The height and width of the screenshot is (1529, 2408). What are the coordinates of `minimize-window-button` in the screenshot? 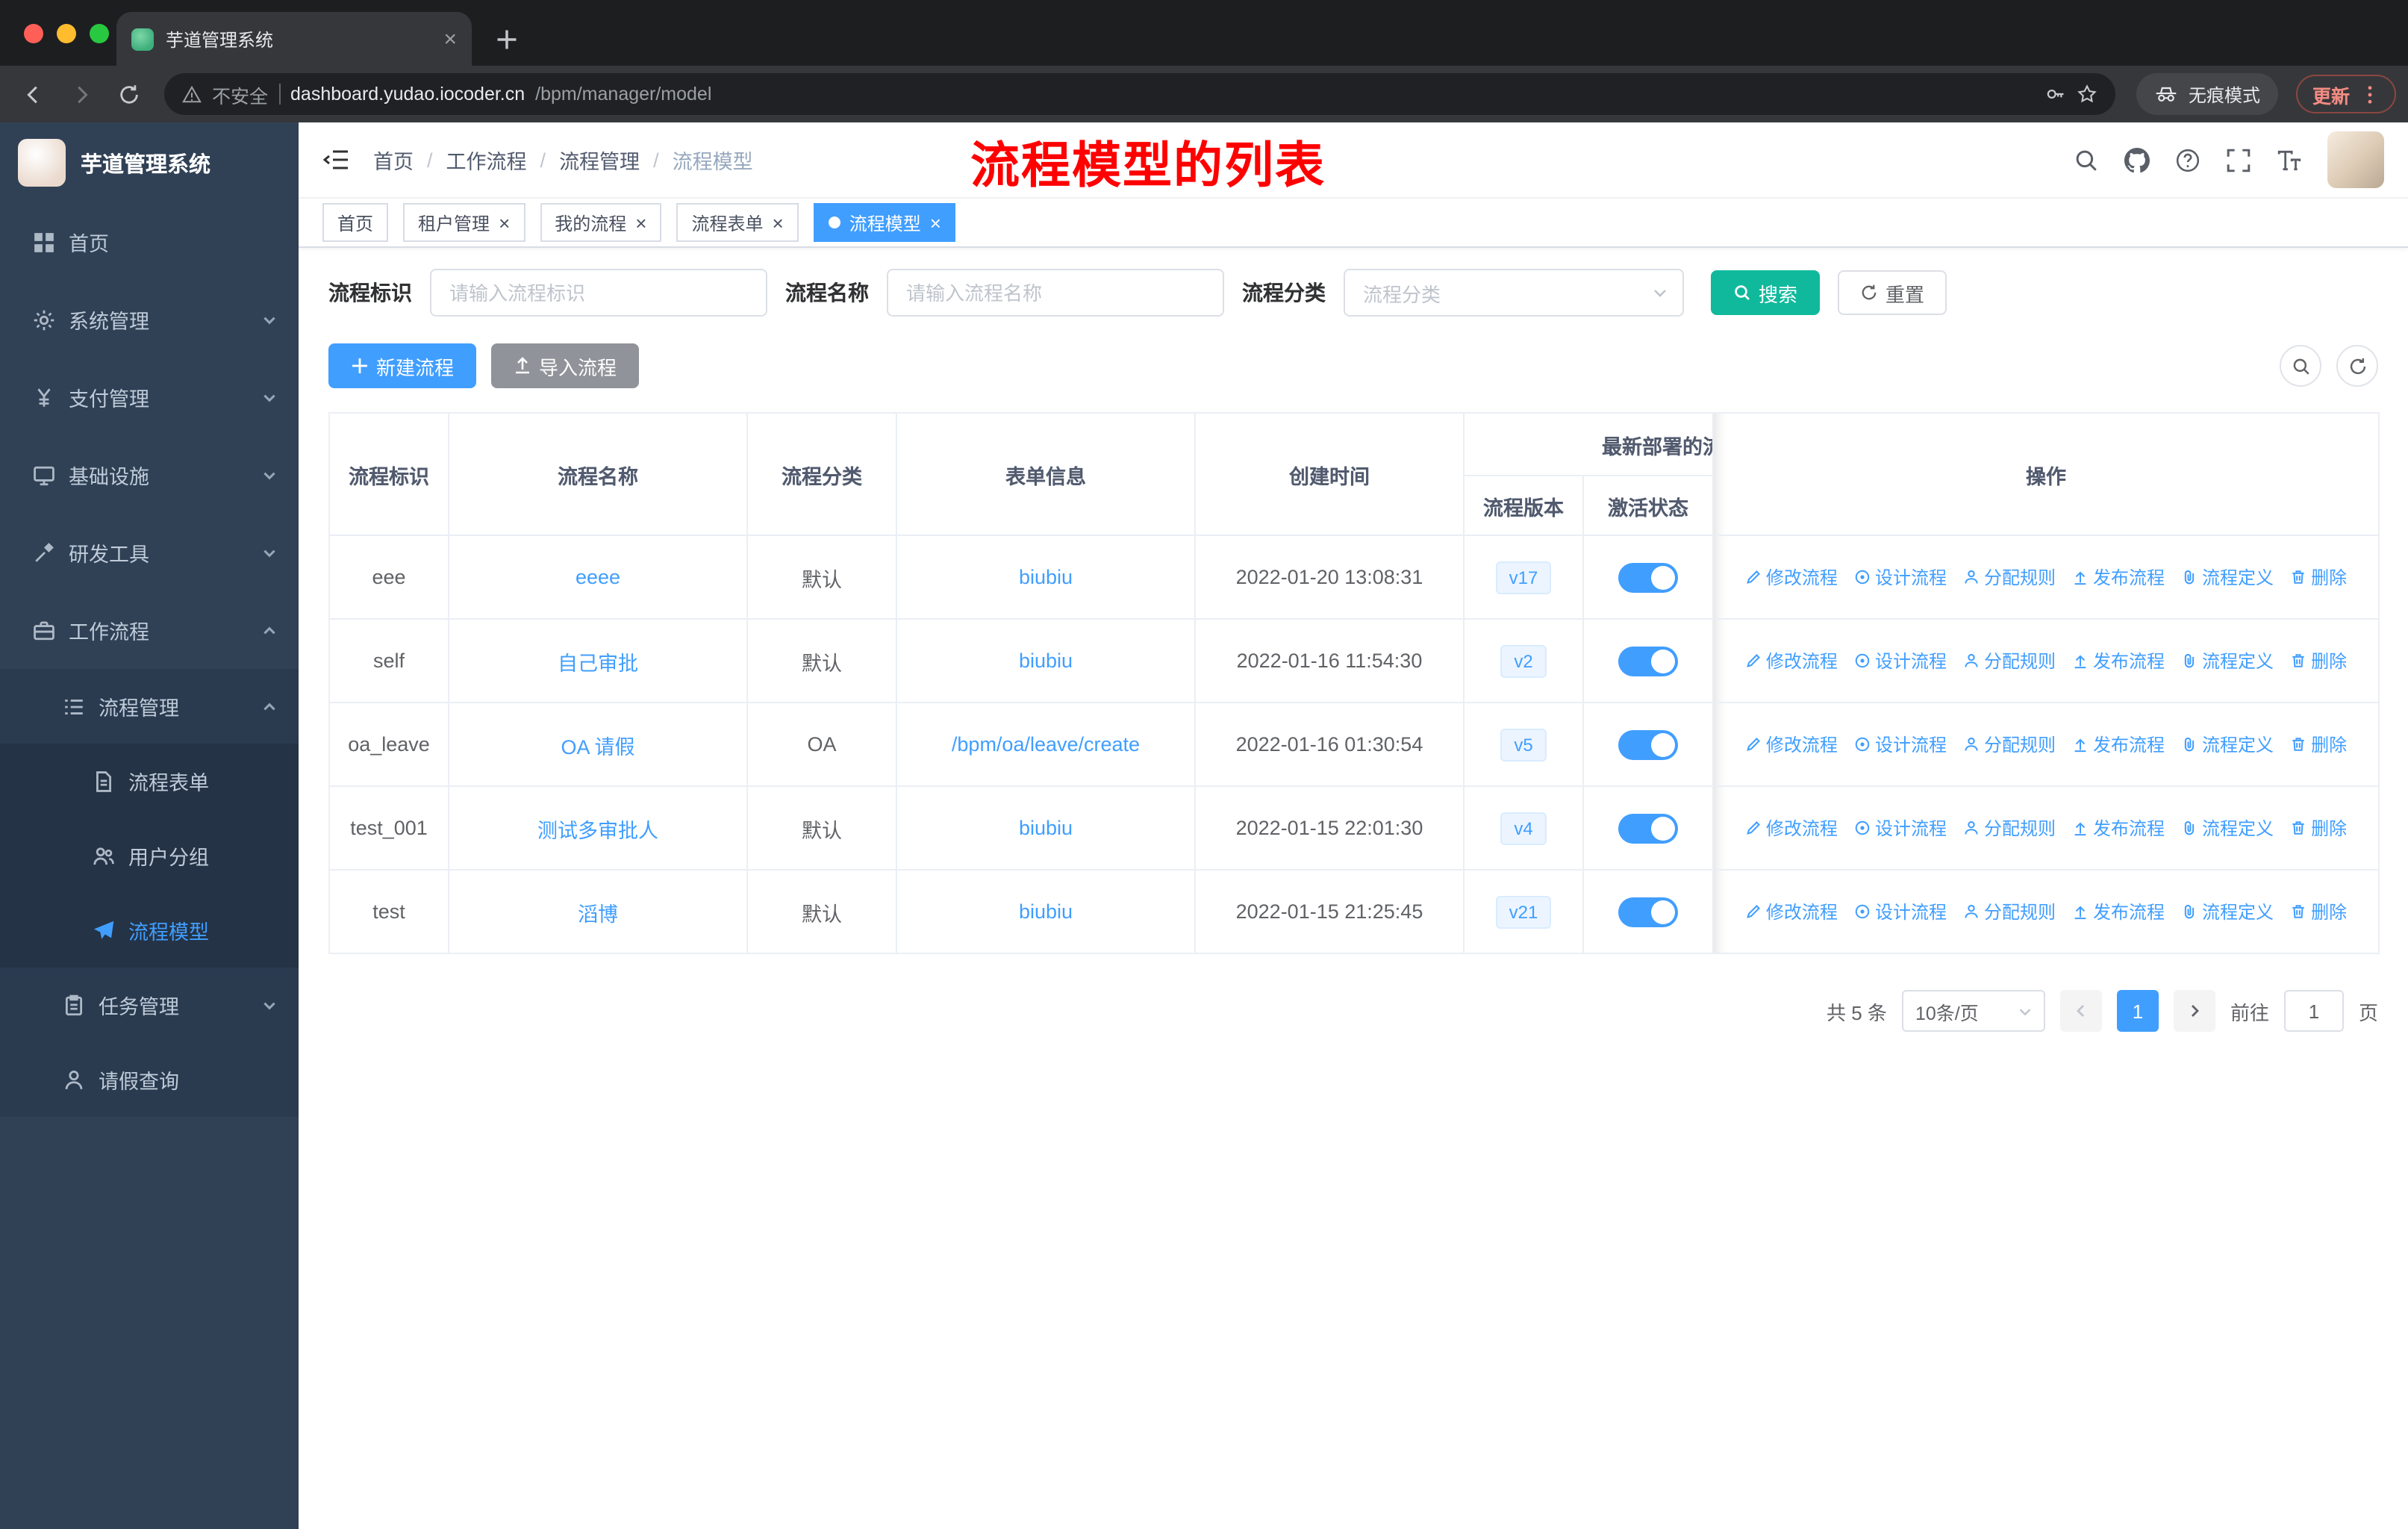 It's located at (66, 33).